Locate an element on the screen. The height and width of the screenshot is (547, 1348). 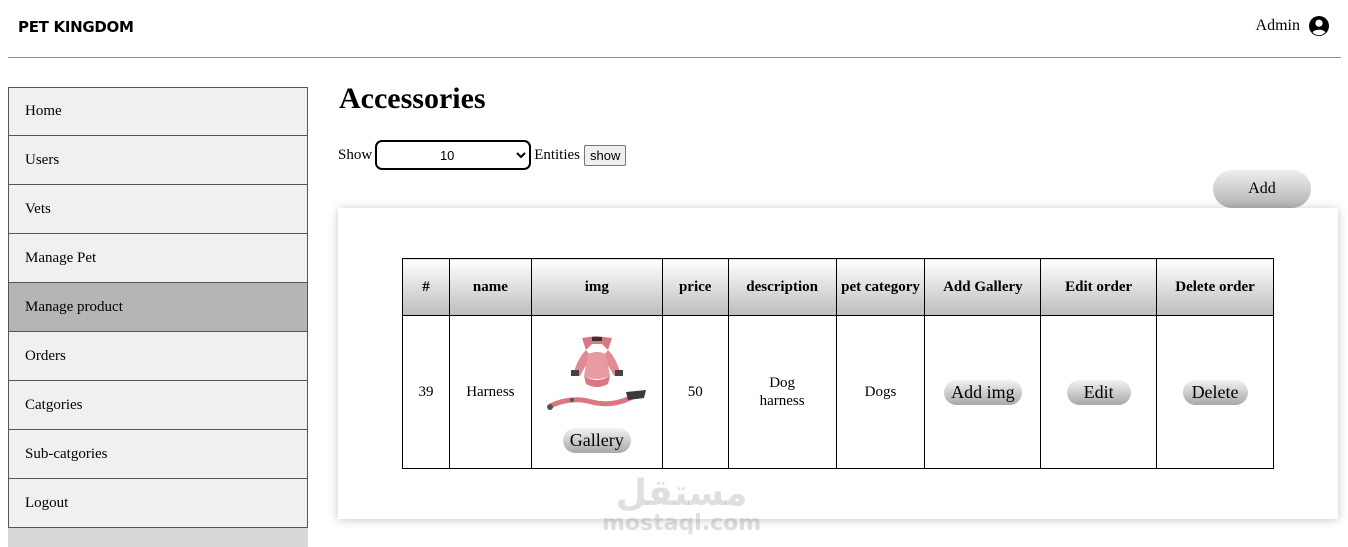
header-divider is located at coordinates (674, 57).